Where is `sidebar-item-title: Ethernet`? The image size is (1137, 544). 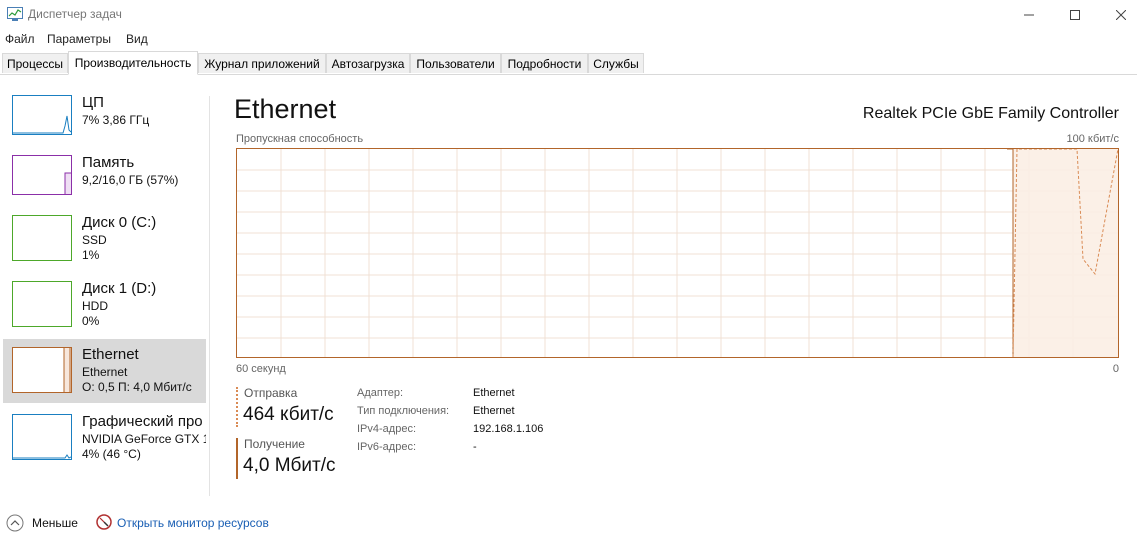 sidebar-item-title: Ethernet is located at coordinates (110, 354).